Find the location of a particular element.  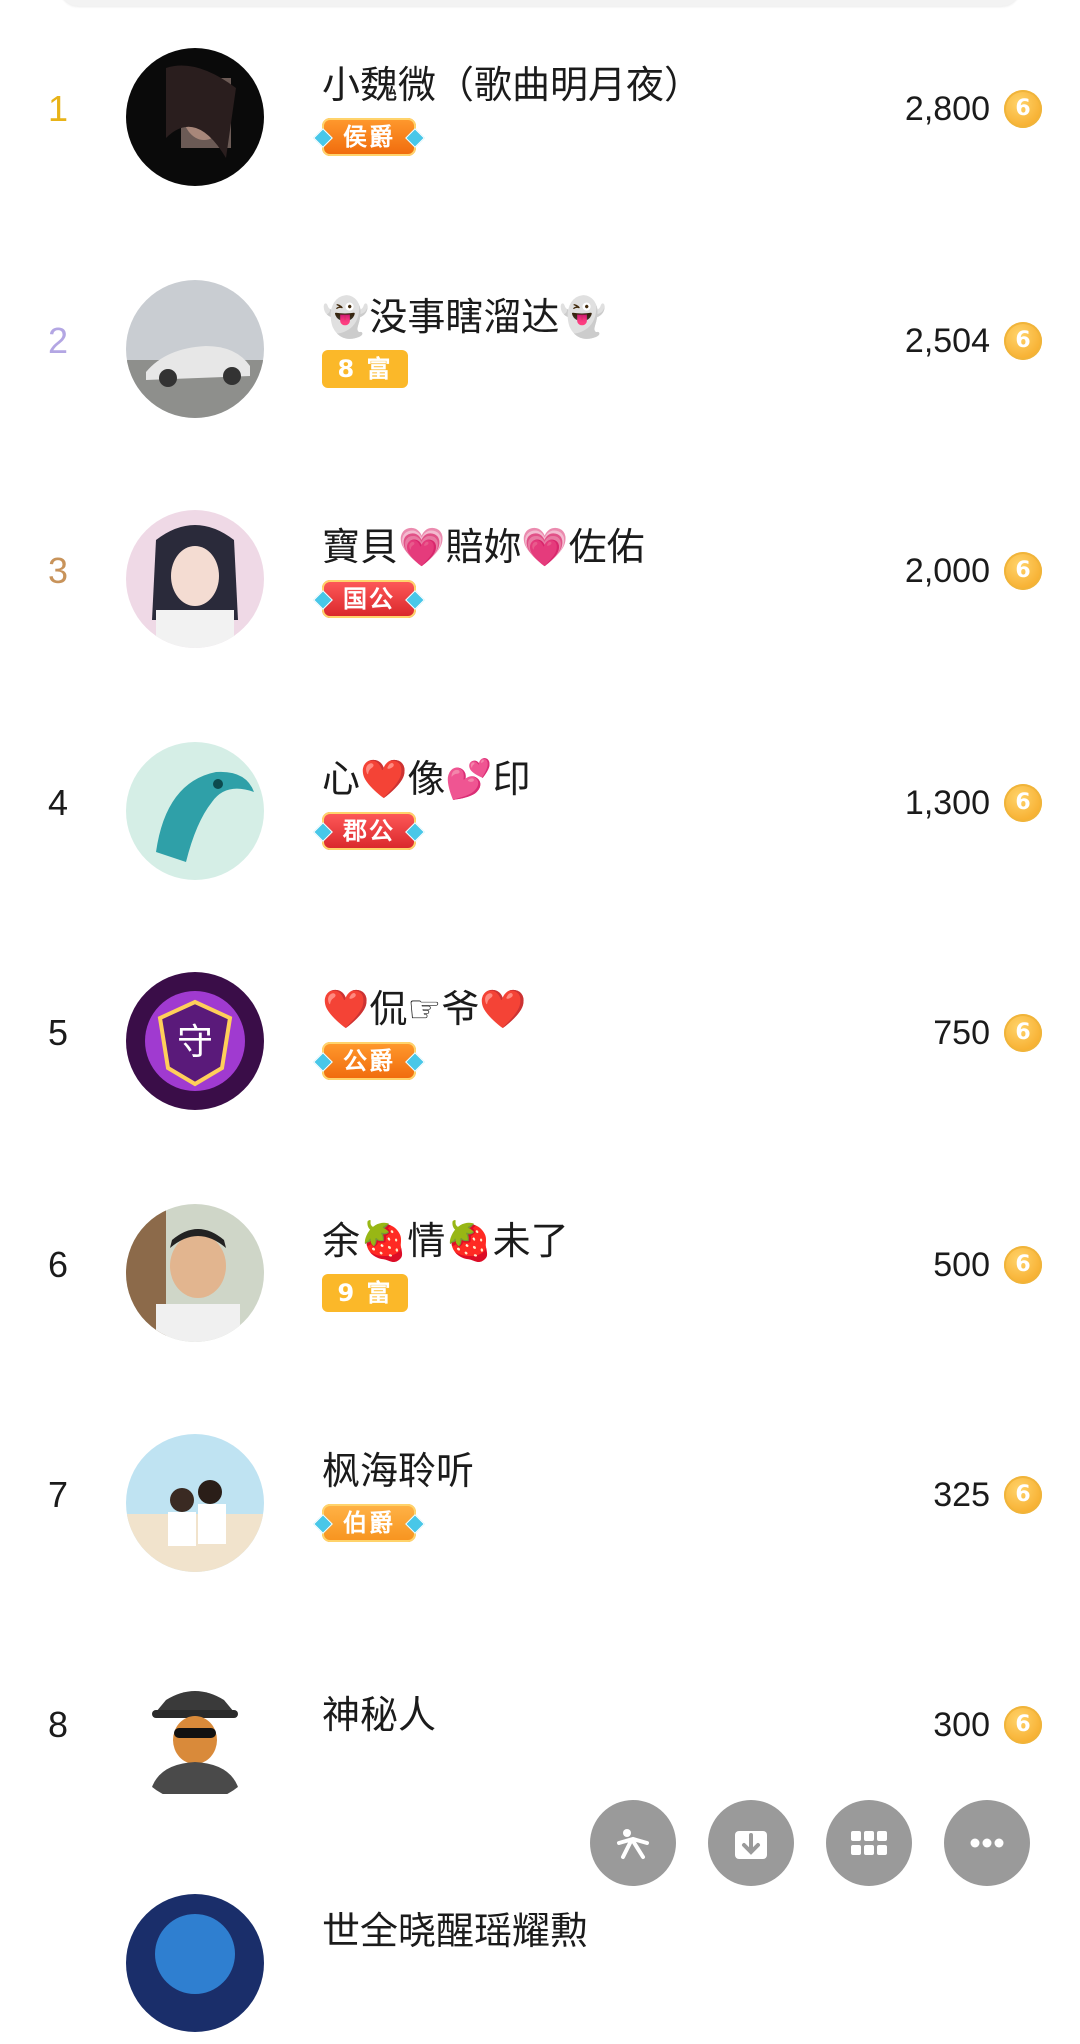

download-button is located at coordinates (751, 1843).